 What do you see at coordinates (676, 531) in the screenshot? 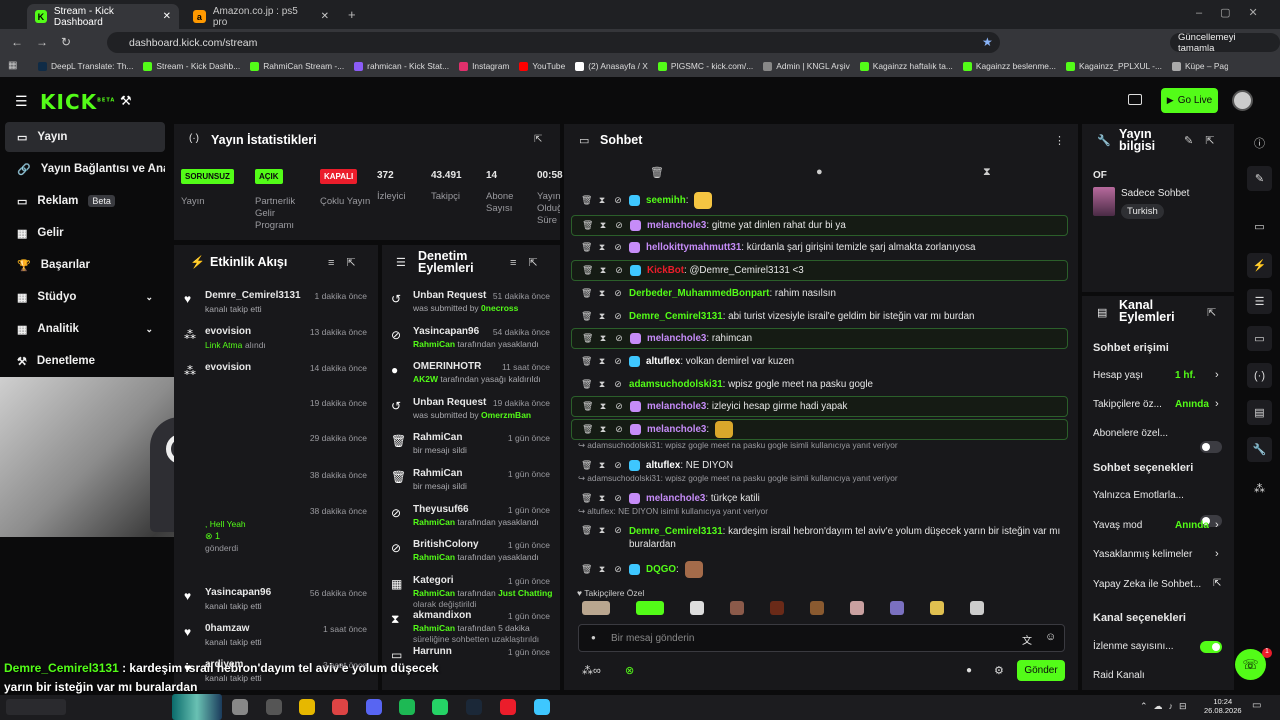
I see `chat-username: Demre_Cemirel3131` at bounding box center [676, 531].